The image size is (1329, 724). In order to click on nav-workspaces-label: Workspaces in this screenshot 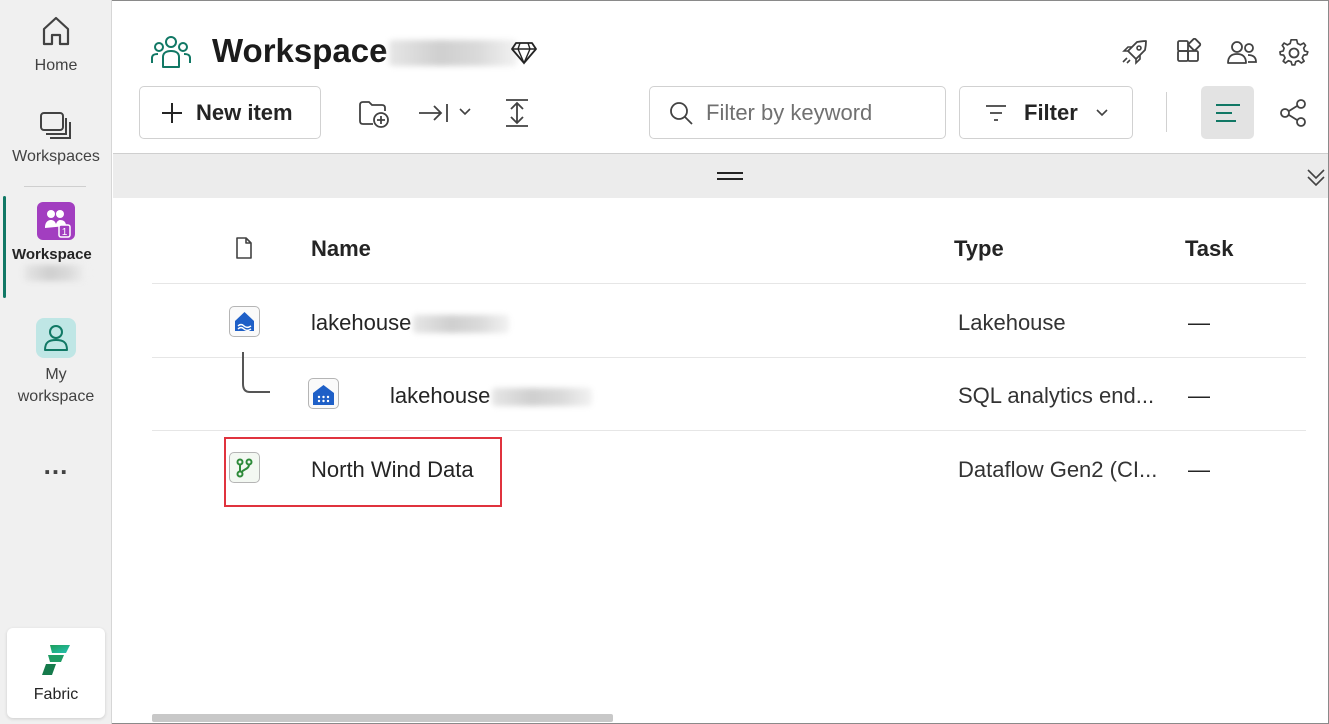, I will do `click(56, 156)`.